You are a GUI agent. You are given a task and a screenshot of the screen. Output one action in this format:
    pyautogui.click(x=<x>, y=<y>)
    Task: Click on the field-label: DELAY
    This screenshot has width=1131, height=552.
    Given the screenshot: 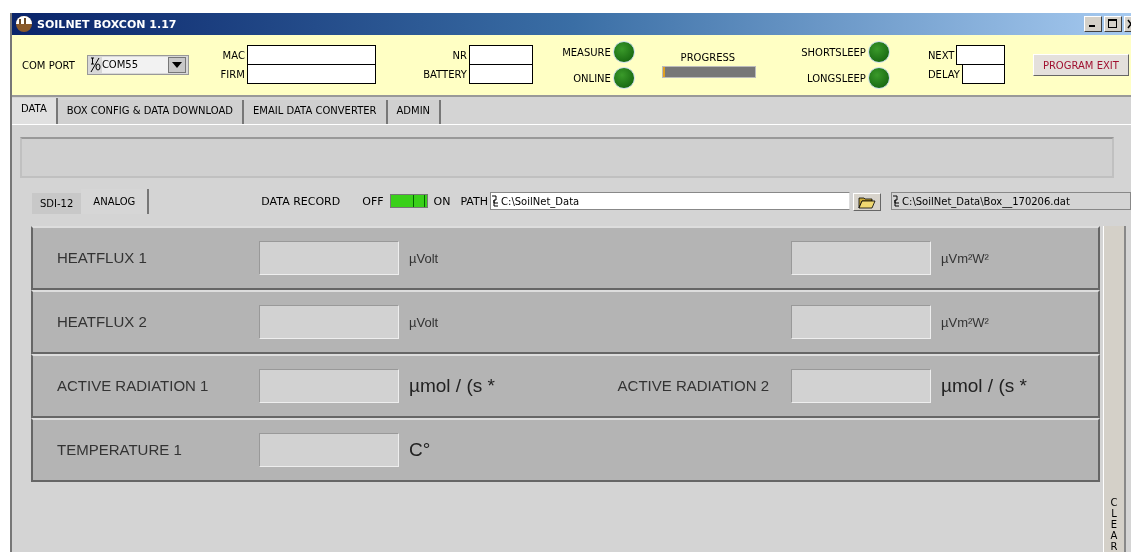 What is the action you would take?
    pyautogui.click(x=943, y=74)
    